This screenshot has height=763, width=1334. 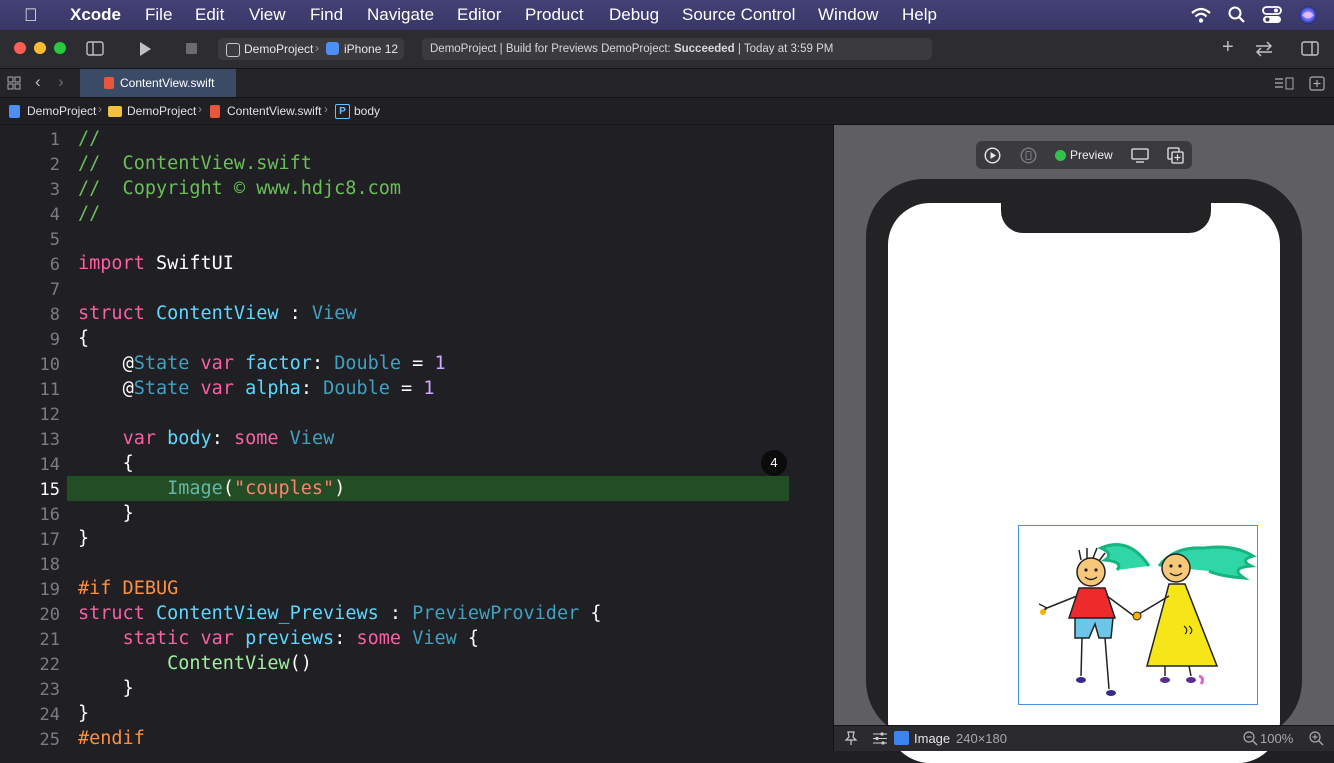 I want to click on tab-title: ContentView.swift, so click(x=167, y=83).